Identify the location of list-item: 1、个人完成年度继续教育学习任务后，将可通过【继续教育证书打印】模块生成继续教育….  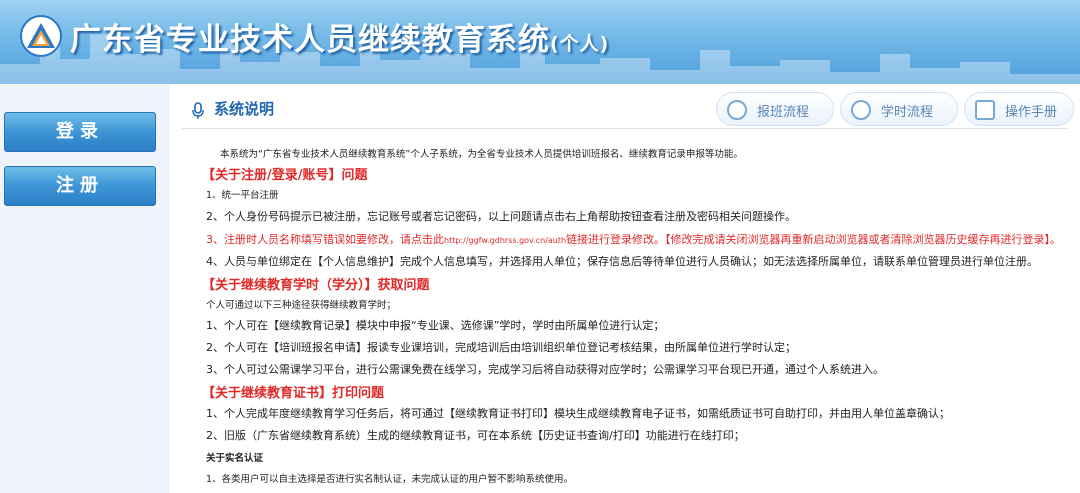
(578, 413).